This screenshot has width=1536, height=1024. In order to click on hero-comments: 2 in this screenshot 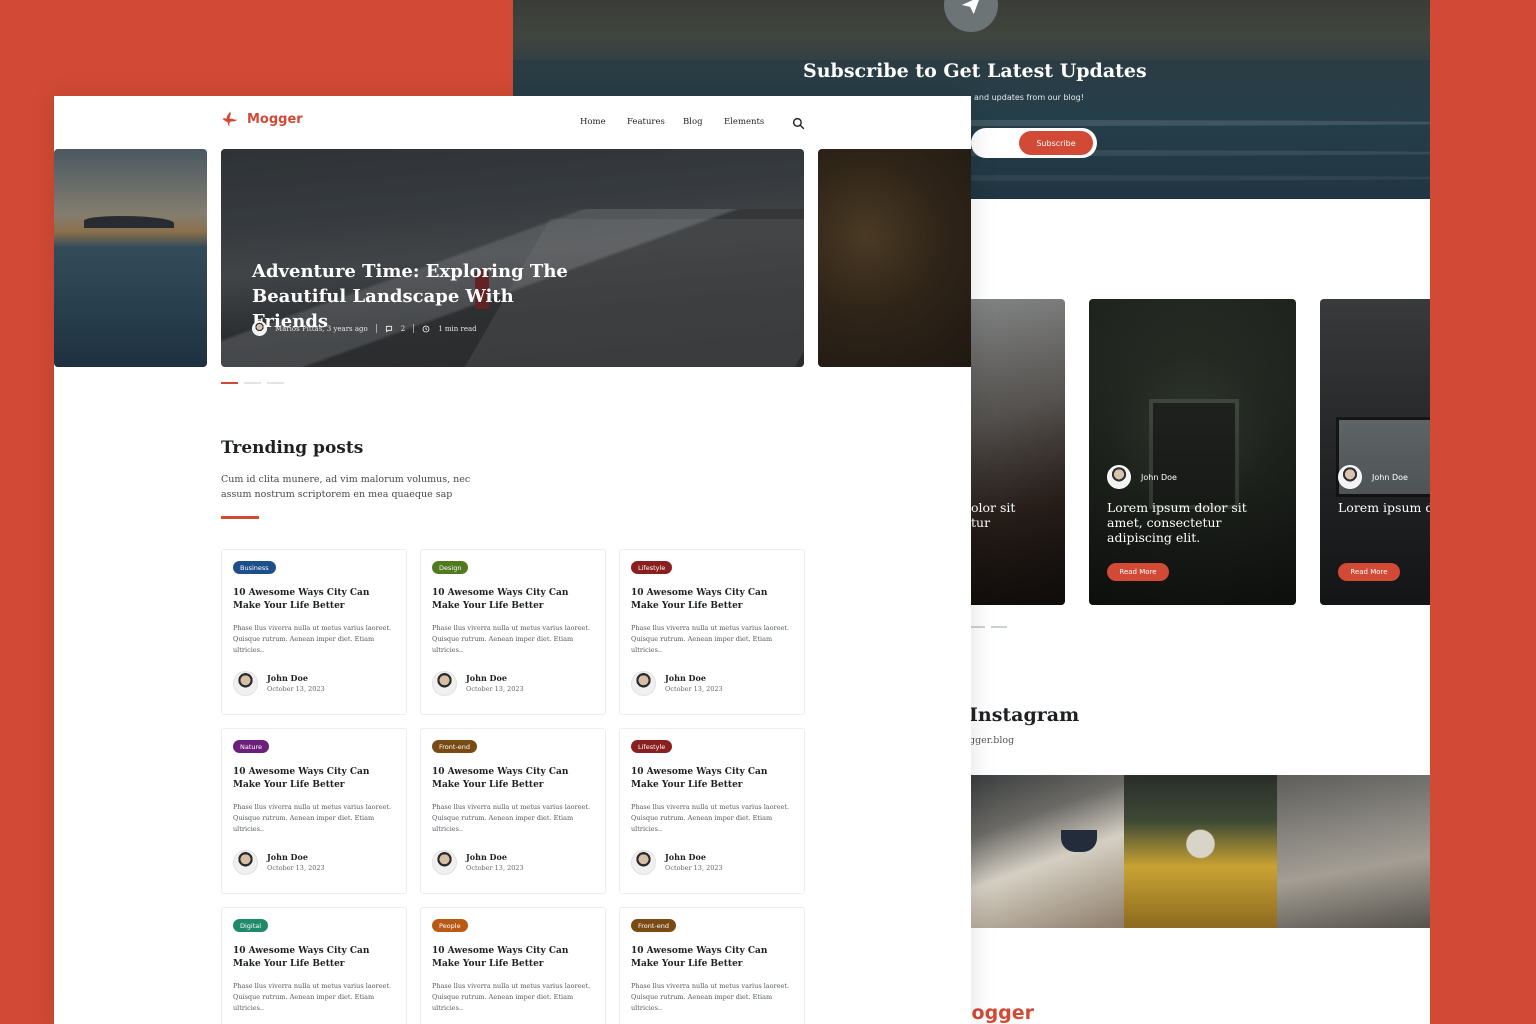, I will do `click(403, 328)`.